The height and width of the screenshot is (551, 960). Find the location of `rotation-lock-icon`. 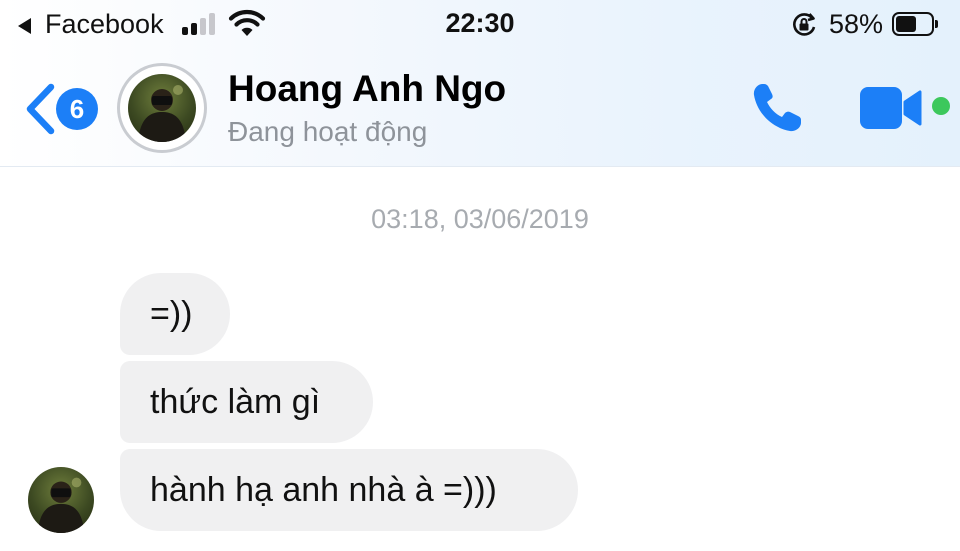

rotation-lock-icon is located at coordinates (804, 24).